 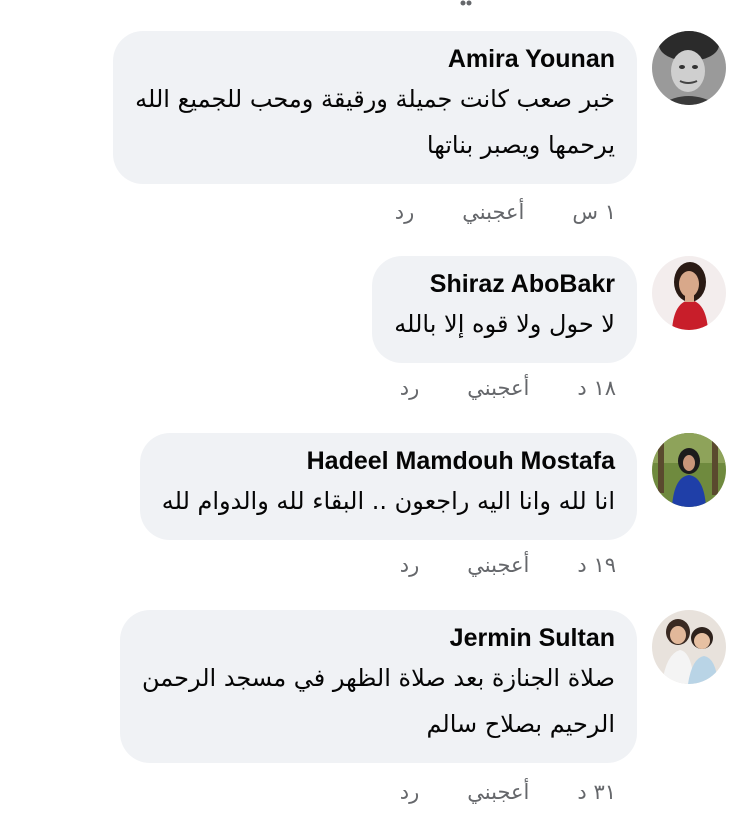 I want to click on comment-time: ٣١ د, so click(x=596, y=792).